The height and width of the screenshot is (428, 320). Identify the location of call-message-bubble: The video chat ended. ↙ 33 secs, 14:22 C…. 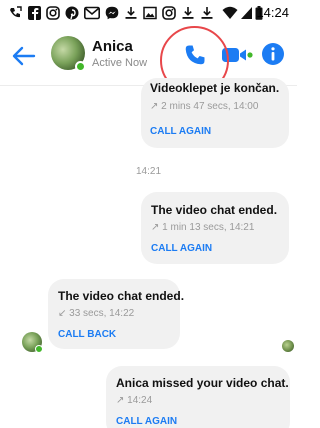
(116, 314).